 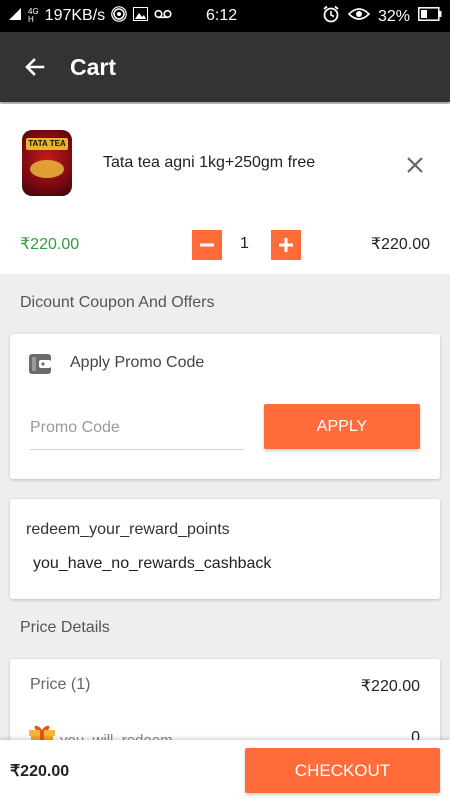 What do you see at coordinates (152, 563) in the screenshot?
I see `rewards-message: you_have_no_rewards_cashback` at bounding box center [152, 563].